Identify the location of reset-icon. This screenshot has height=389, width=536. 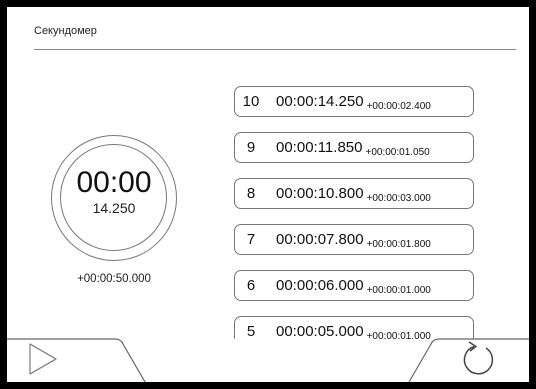
(478, 358).